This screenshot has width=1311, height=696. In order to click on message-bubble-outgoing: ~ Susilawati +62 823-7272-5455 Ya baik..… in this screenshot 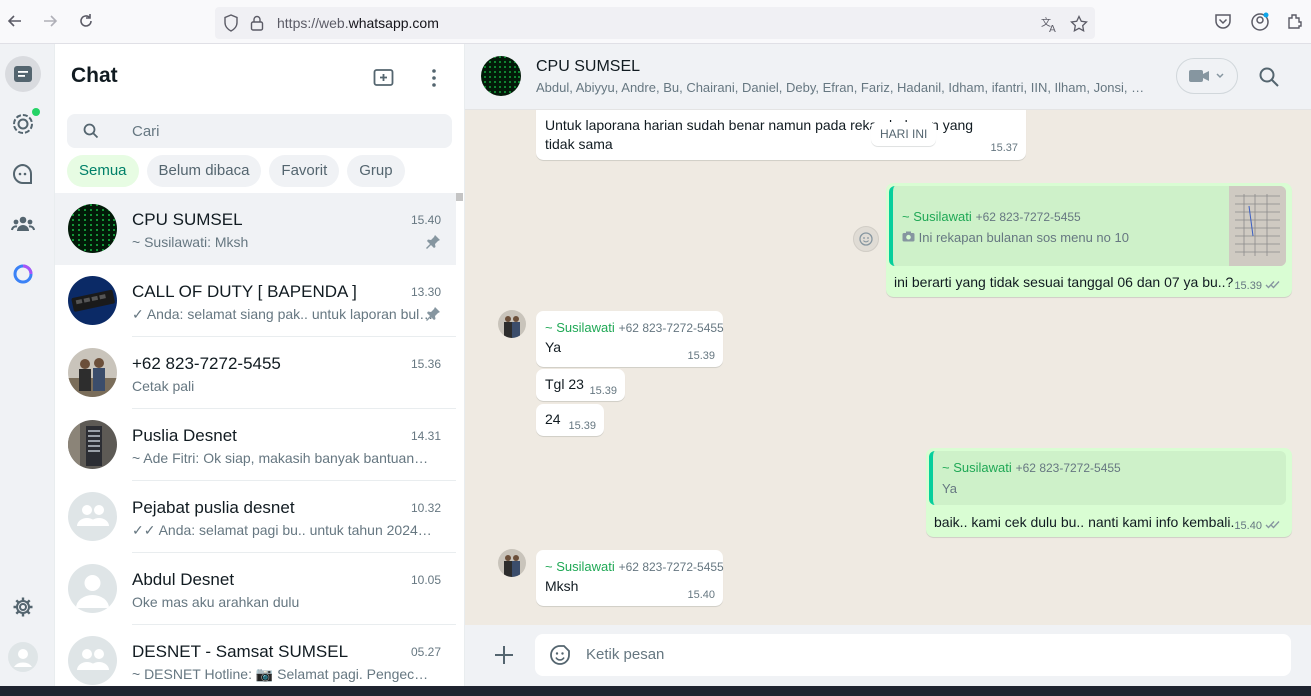, I will do `click(1109, 492)`.